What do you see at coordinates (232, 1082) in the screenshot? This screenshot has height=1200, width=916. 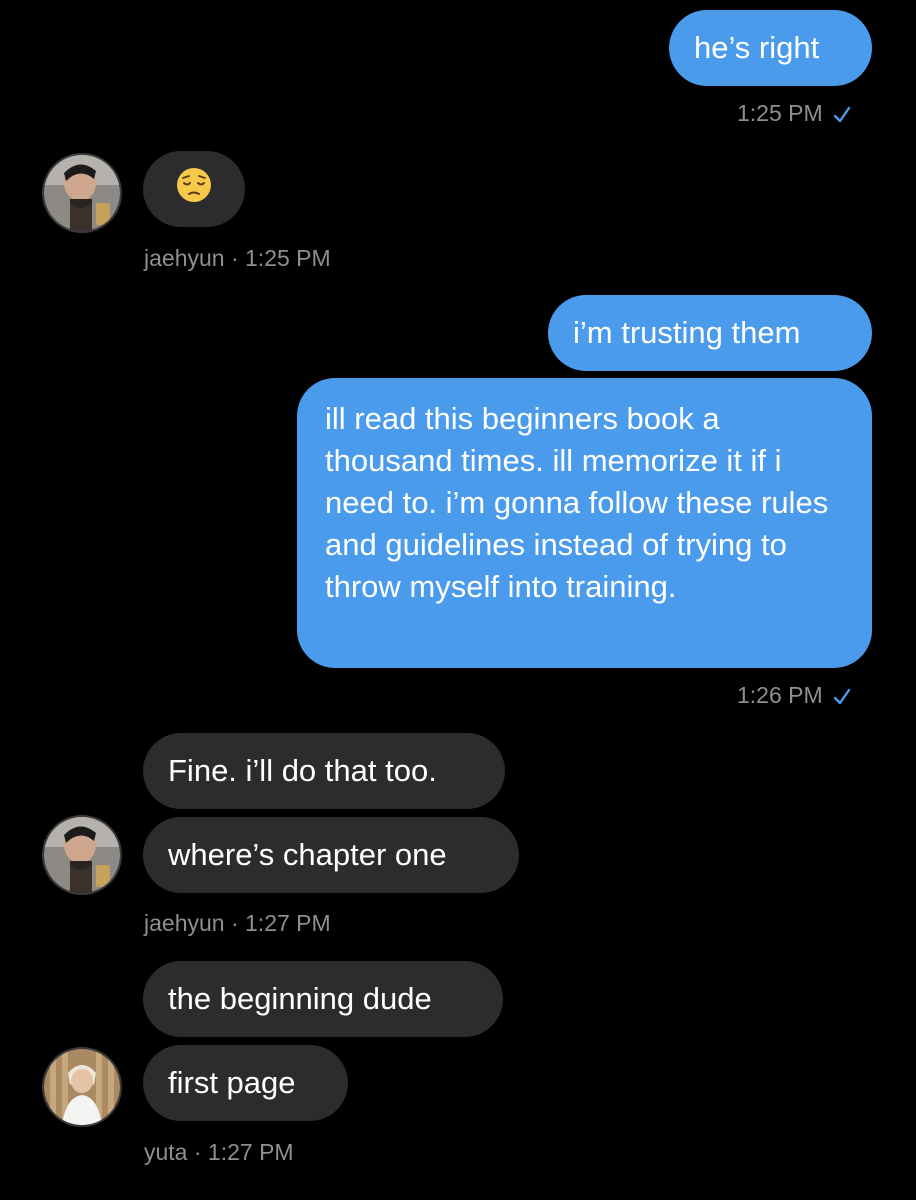 I see `message-text: first page` at bounding box center [232, 1082].